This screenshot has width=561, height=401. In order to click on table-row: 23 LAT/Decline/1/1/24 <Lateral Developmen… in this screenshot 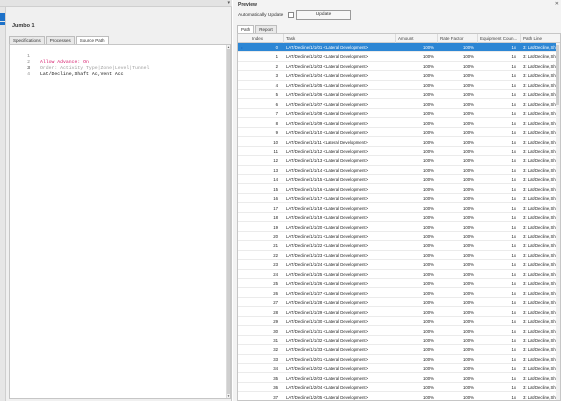, I will do `click(399, 265)`.